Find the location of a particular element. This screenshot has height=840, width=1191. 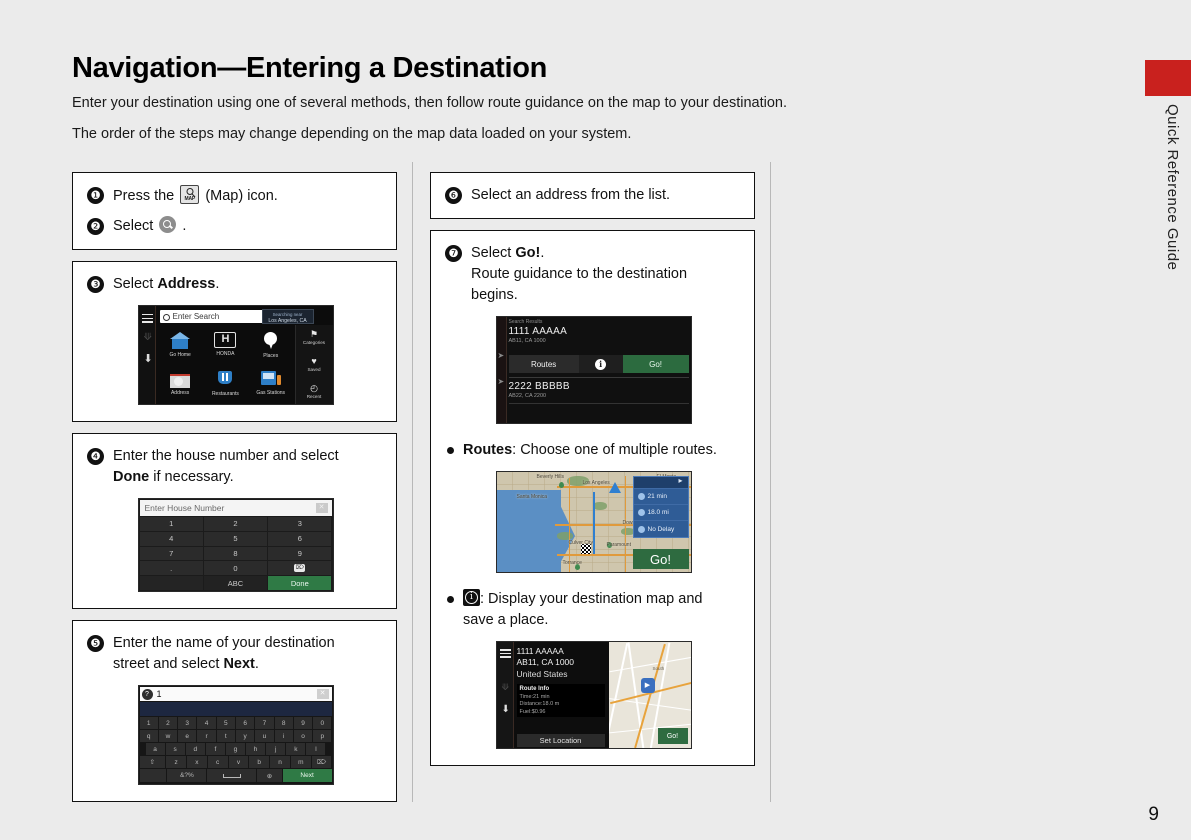

key-0: 0 is located at coordinates (235, 568).